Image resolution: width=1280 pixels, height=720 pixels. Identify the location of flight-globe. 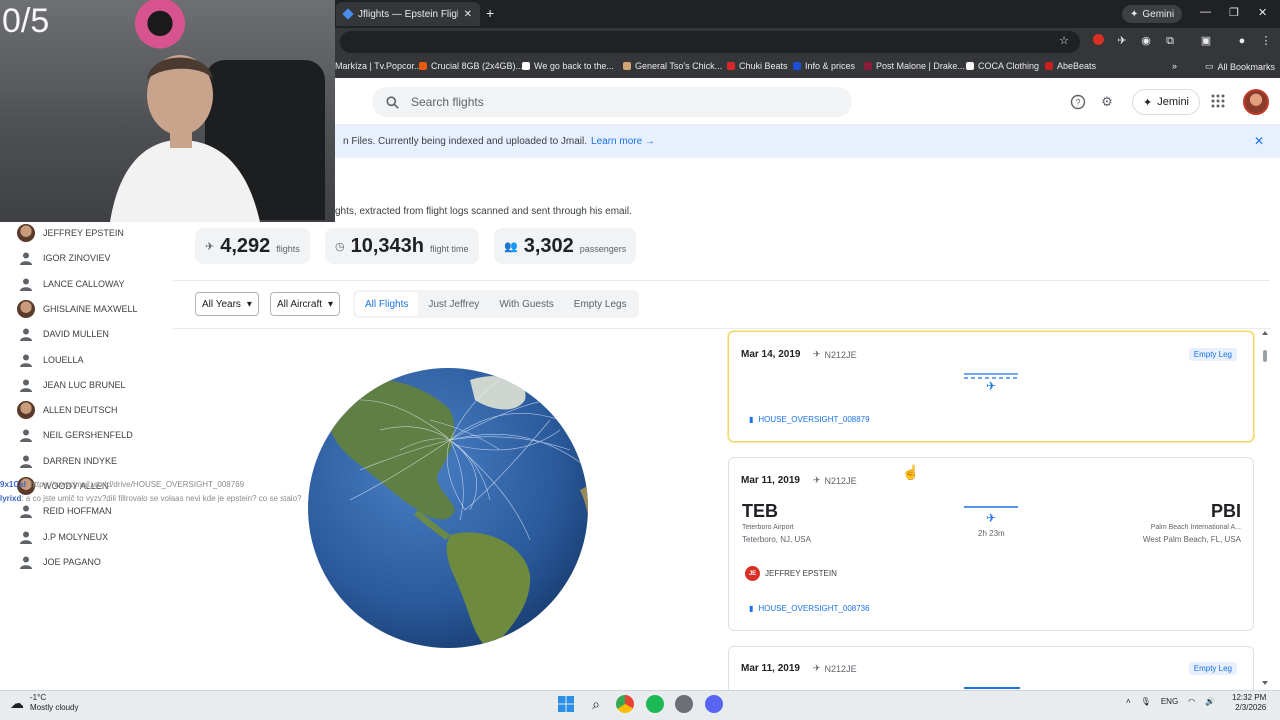
(448, 508).